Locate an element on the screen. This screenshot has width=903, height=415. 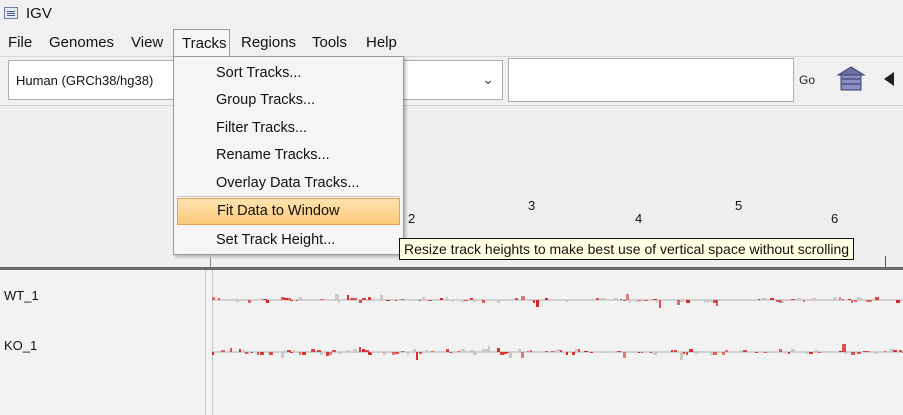
chromosome-label: 5 is located at coordinates (738, 205).